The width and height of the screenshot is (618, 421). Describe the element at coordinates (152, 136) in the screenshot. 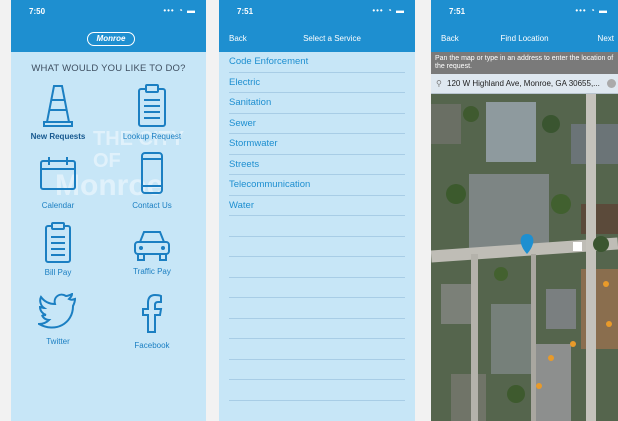

I see `tile-label: Lookup Request` at that location.